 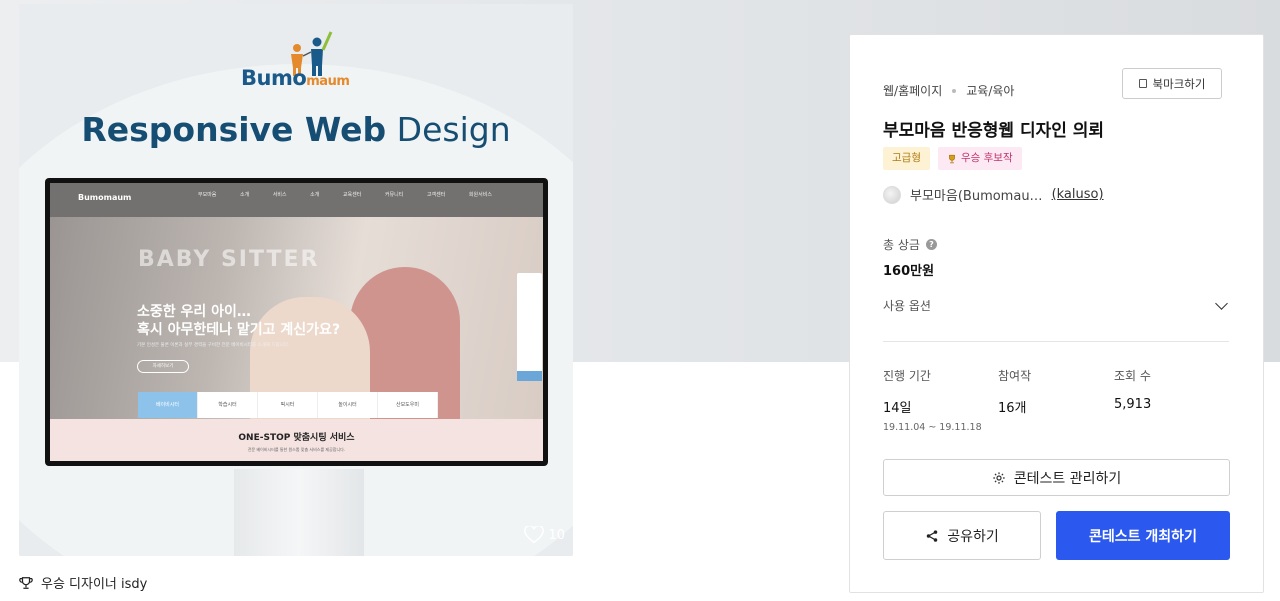 What do you see at coordinates (1142, 83) in the screenshot?
I see `bookmark-icon` at bounding box center [1142, 83].